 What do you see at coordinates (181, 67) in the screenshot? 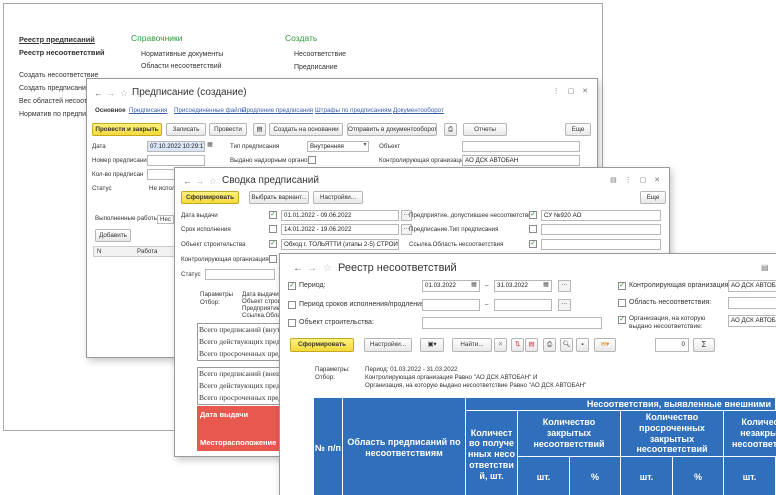
I see `menu-item-nonconformity-areas: Области несоответствий` at bounding box center [181, 67].